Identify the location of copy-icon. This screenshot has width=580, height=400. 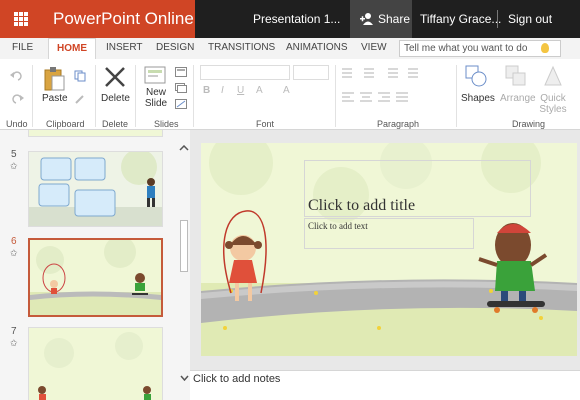
(80, 76).